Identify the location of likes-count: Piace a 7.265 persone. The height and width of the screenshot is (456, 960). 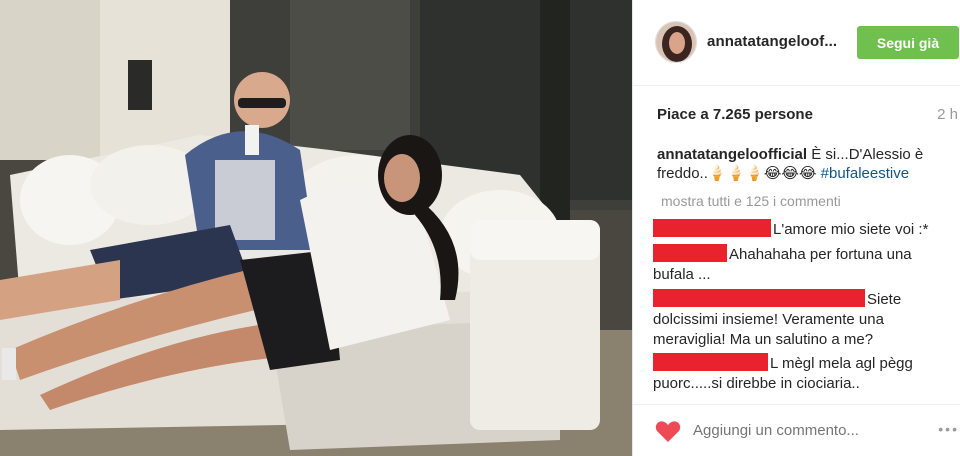
(735, 114).